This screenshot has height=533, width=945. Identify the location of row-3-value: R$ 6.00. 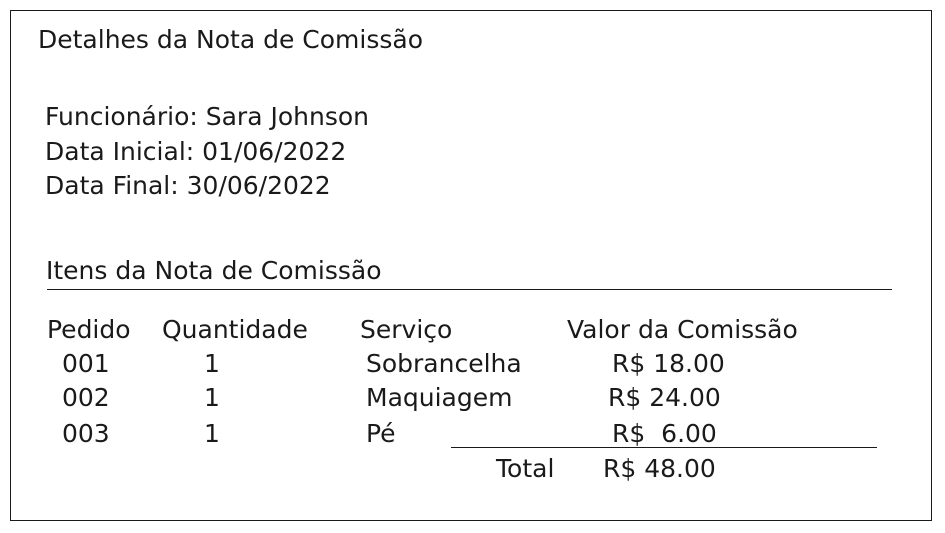
(664, 433).